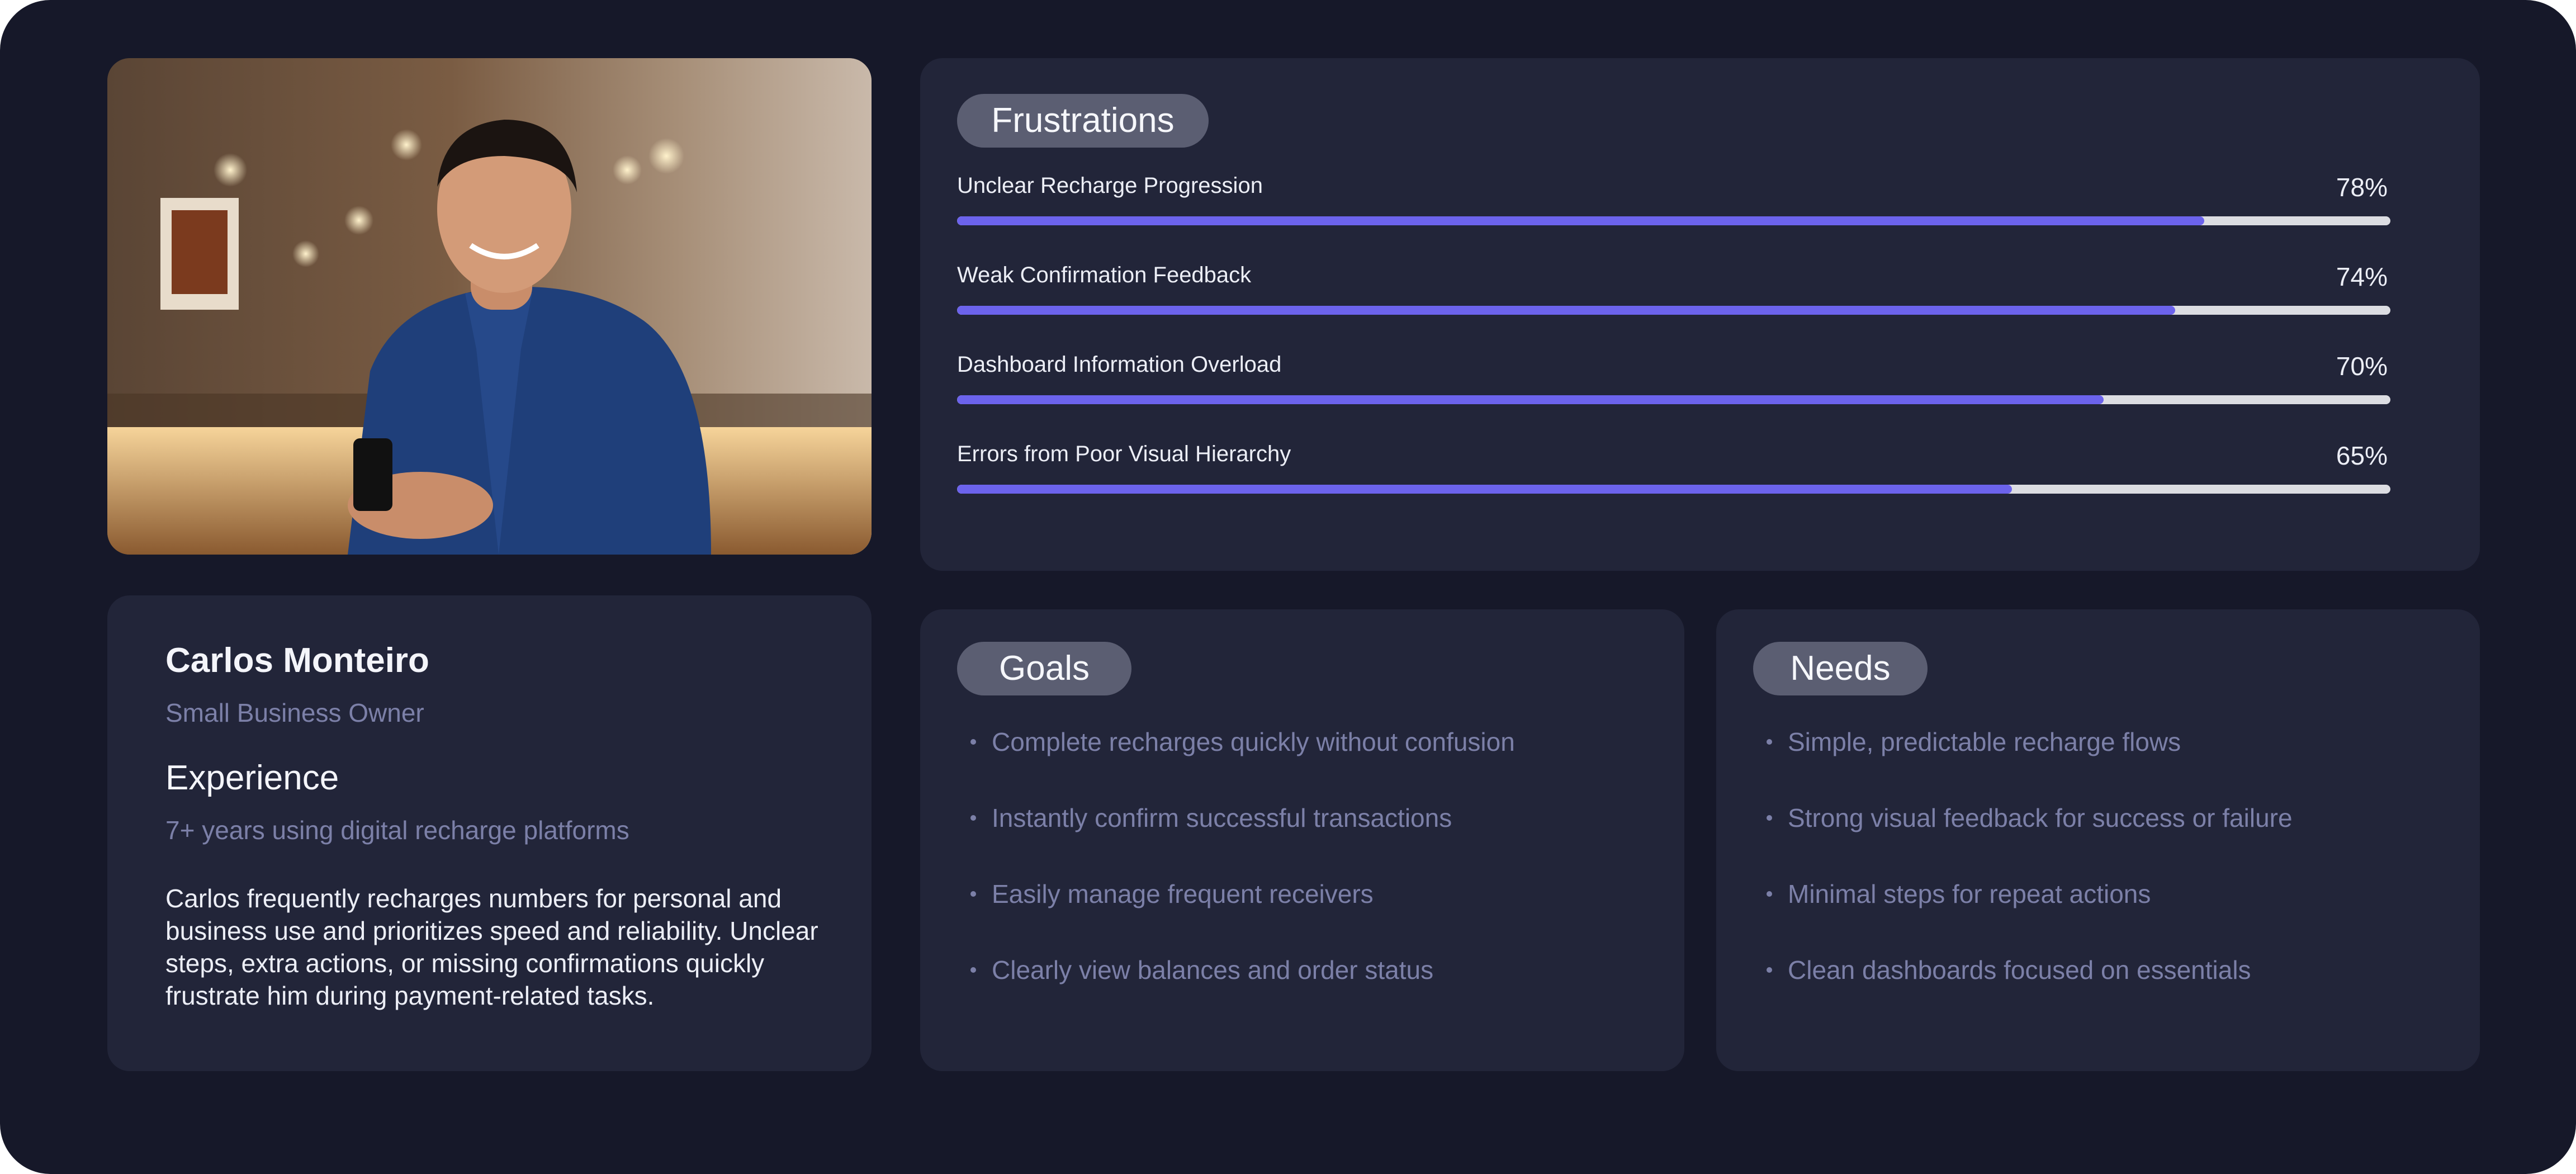 The image size is (2576, 1174). I want to click on frustration-percent-3: 70%, so click(2362, 366).